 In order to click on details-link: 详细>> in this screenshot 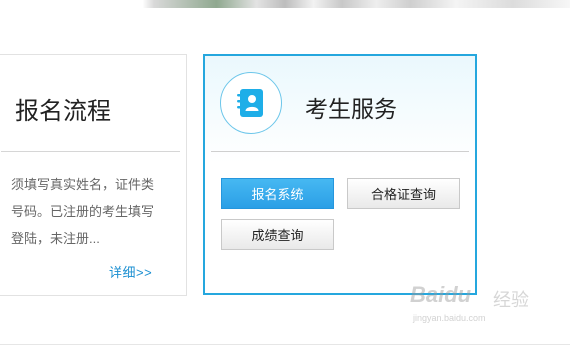, I will do `click(130, 271)`.